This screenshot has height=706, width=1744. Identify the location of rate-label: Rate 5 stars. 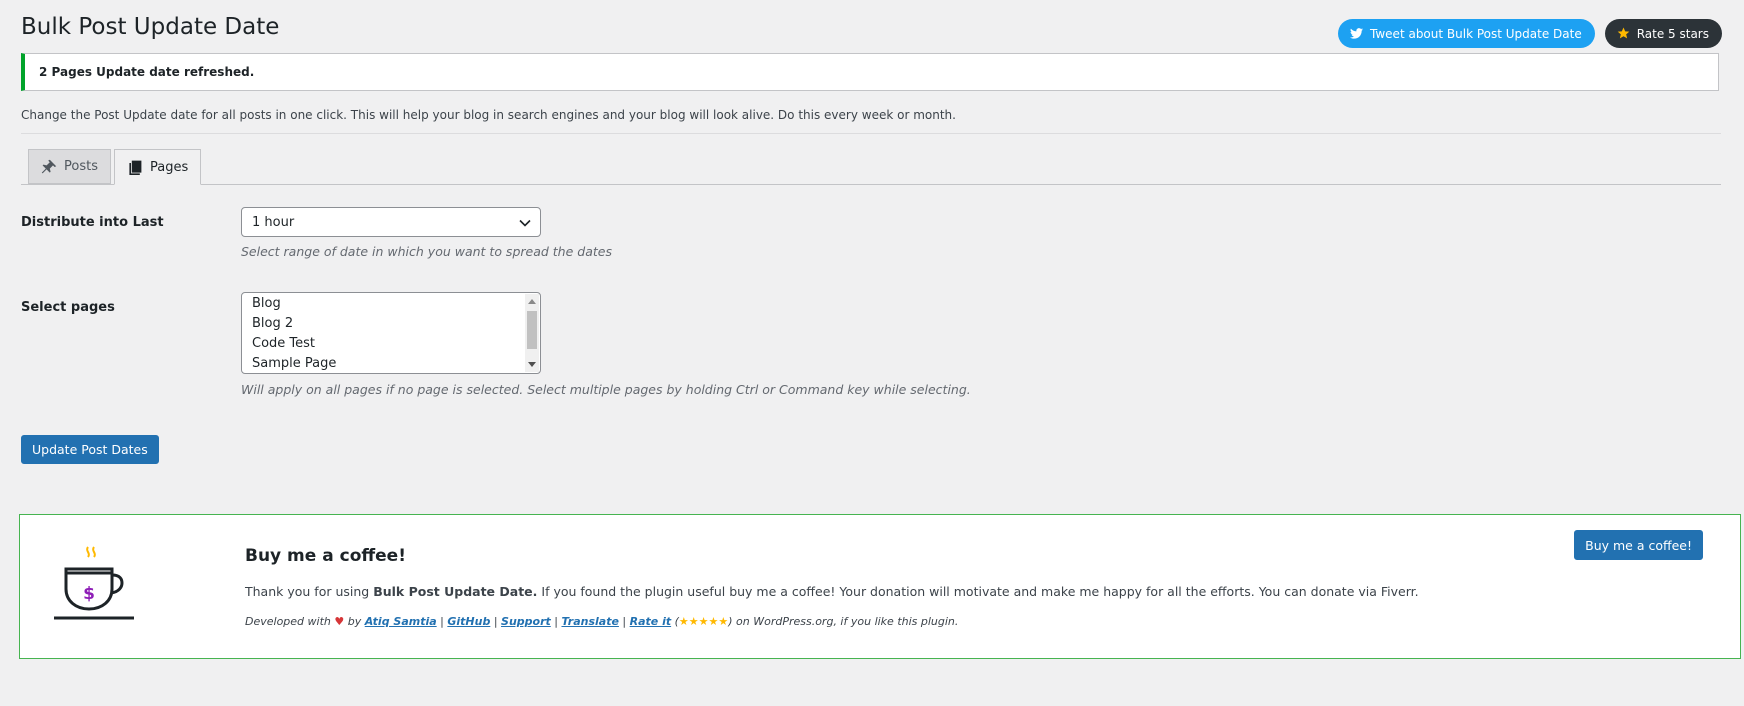
(1672, 33).